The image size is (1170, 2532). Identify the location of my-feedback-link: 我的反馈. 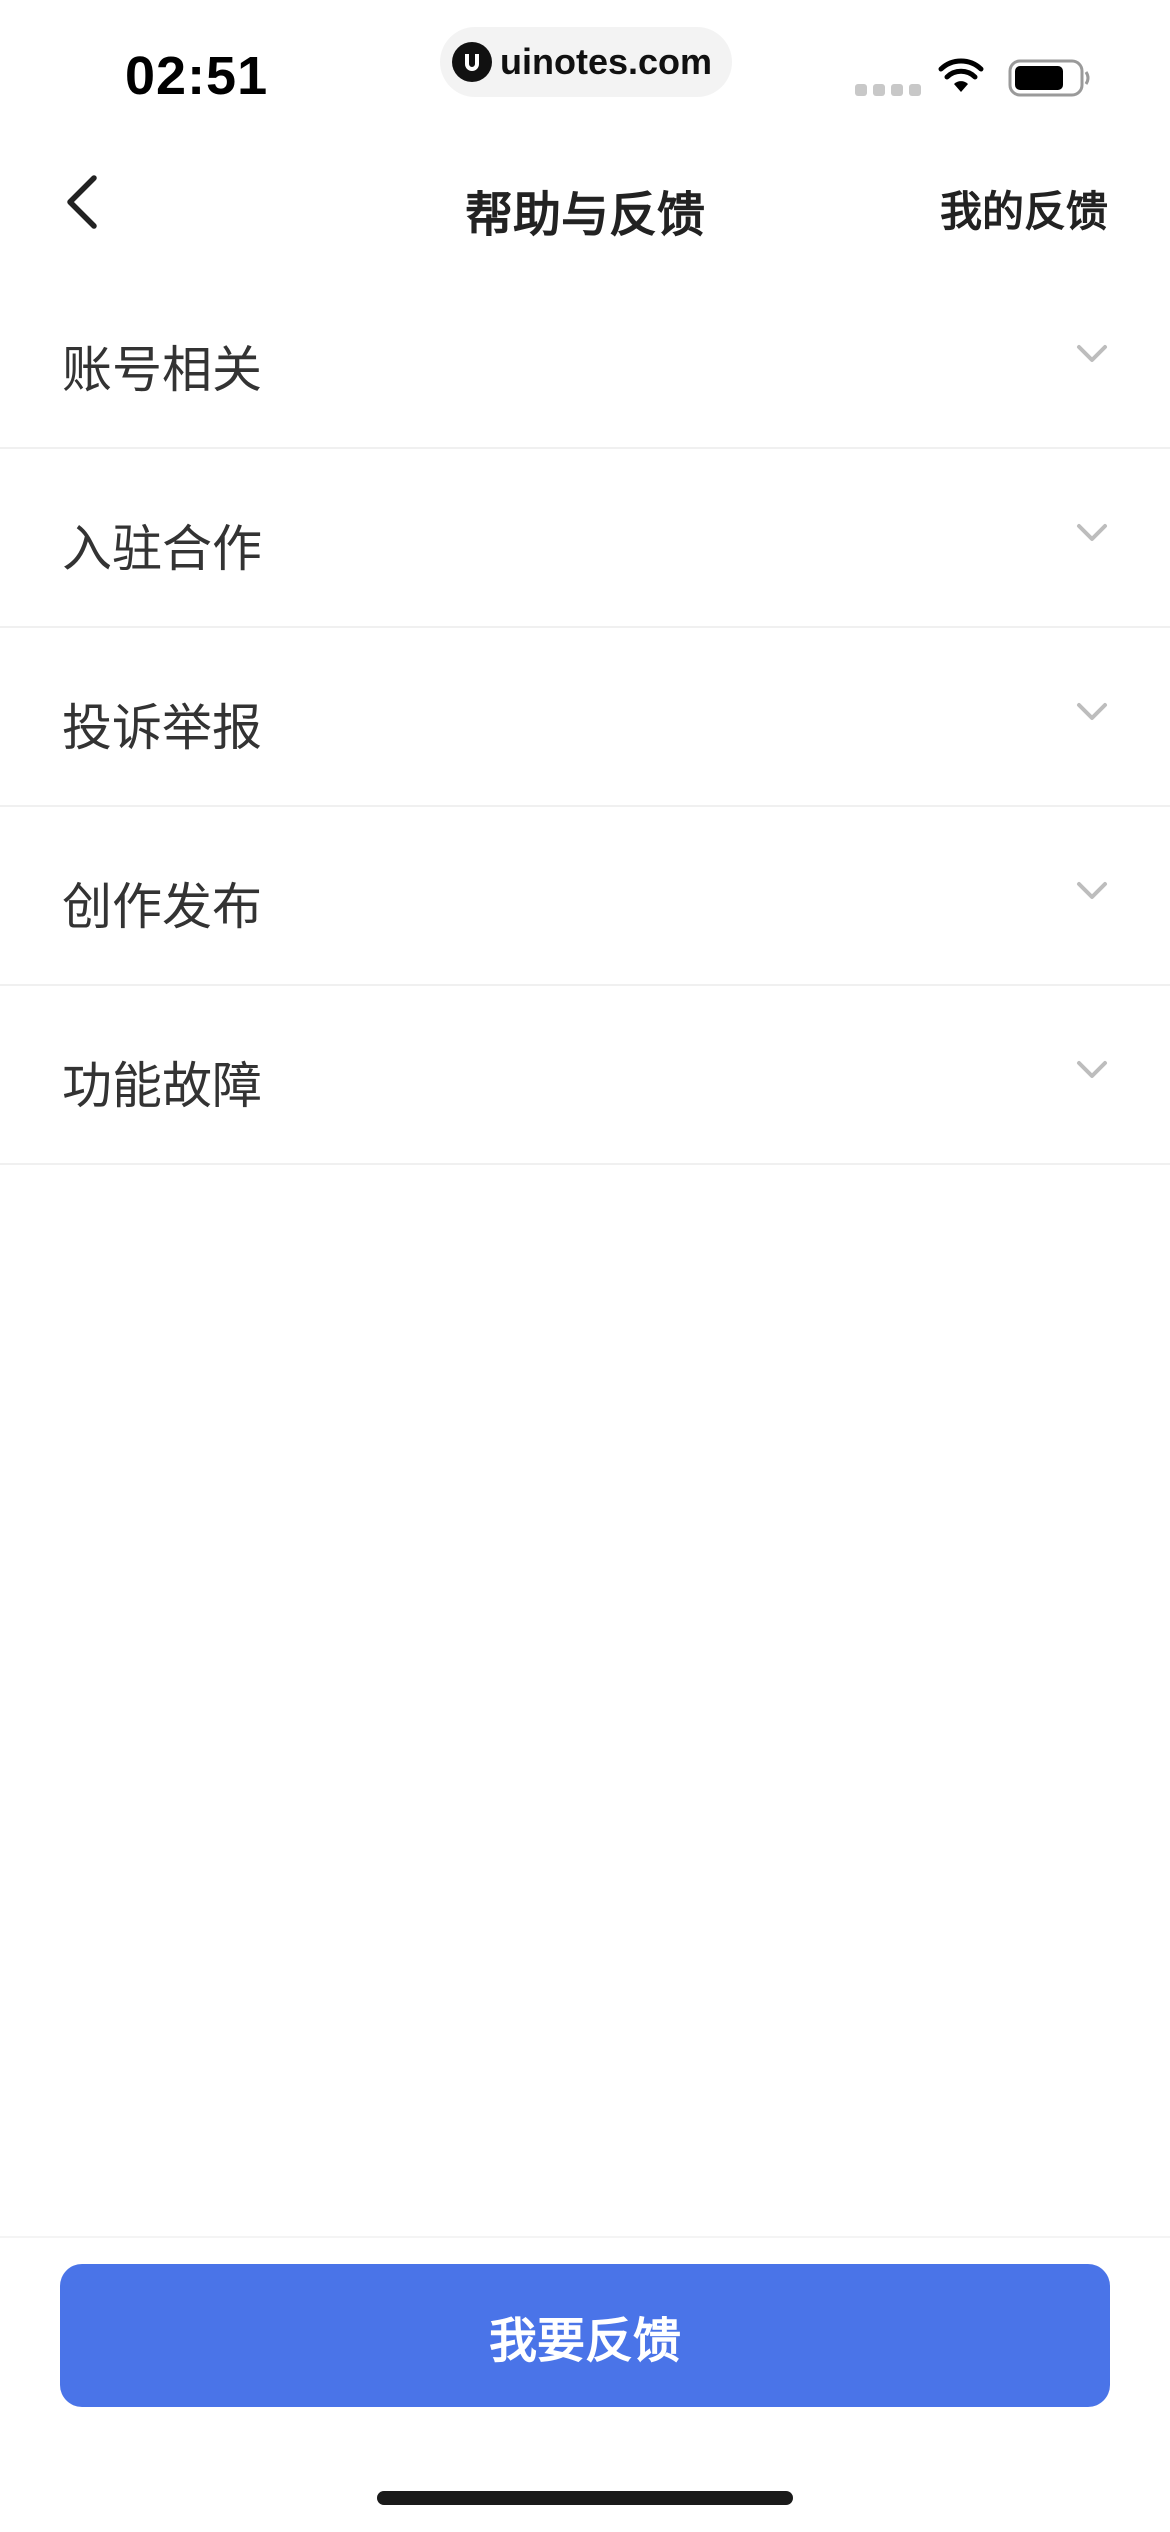
(1024, 208).